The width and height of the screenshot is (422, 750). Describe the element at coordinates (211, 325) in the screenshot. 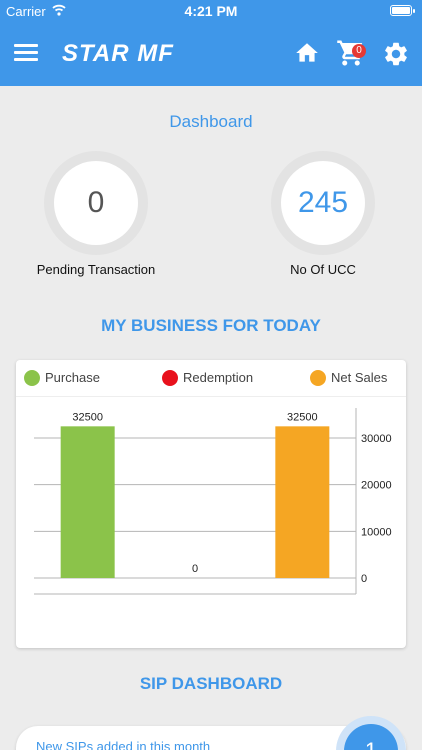

I see `business-title: MY BUSINESS FOR TODAY` at that location.